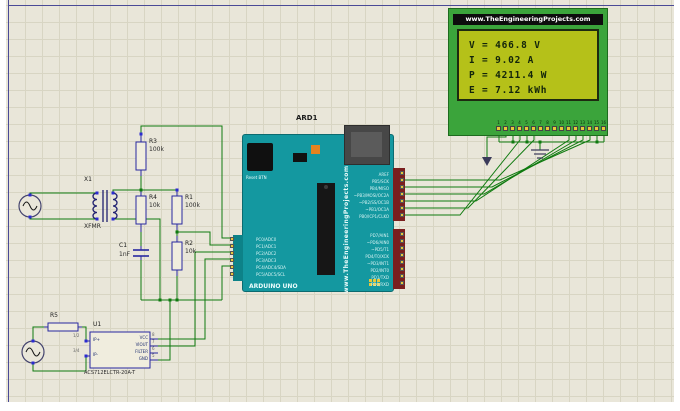 This screenshot has width=680, height=411. What do you see at coordinates (402, 215) in the screenshot?
I see `pin-d8` at bounding box center [402, 215].